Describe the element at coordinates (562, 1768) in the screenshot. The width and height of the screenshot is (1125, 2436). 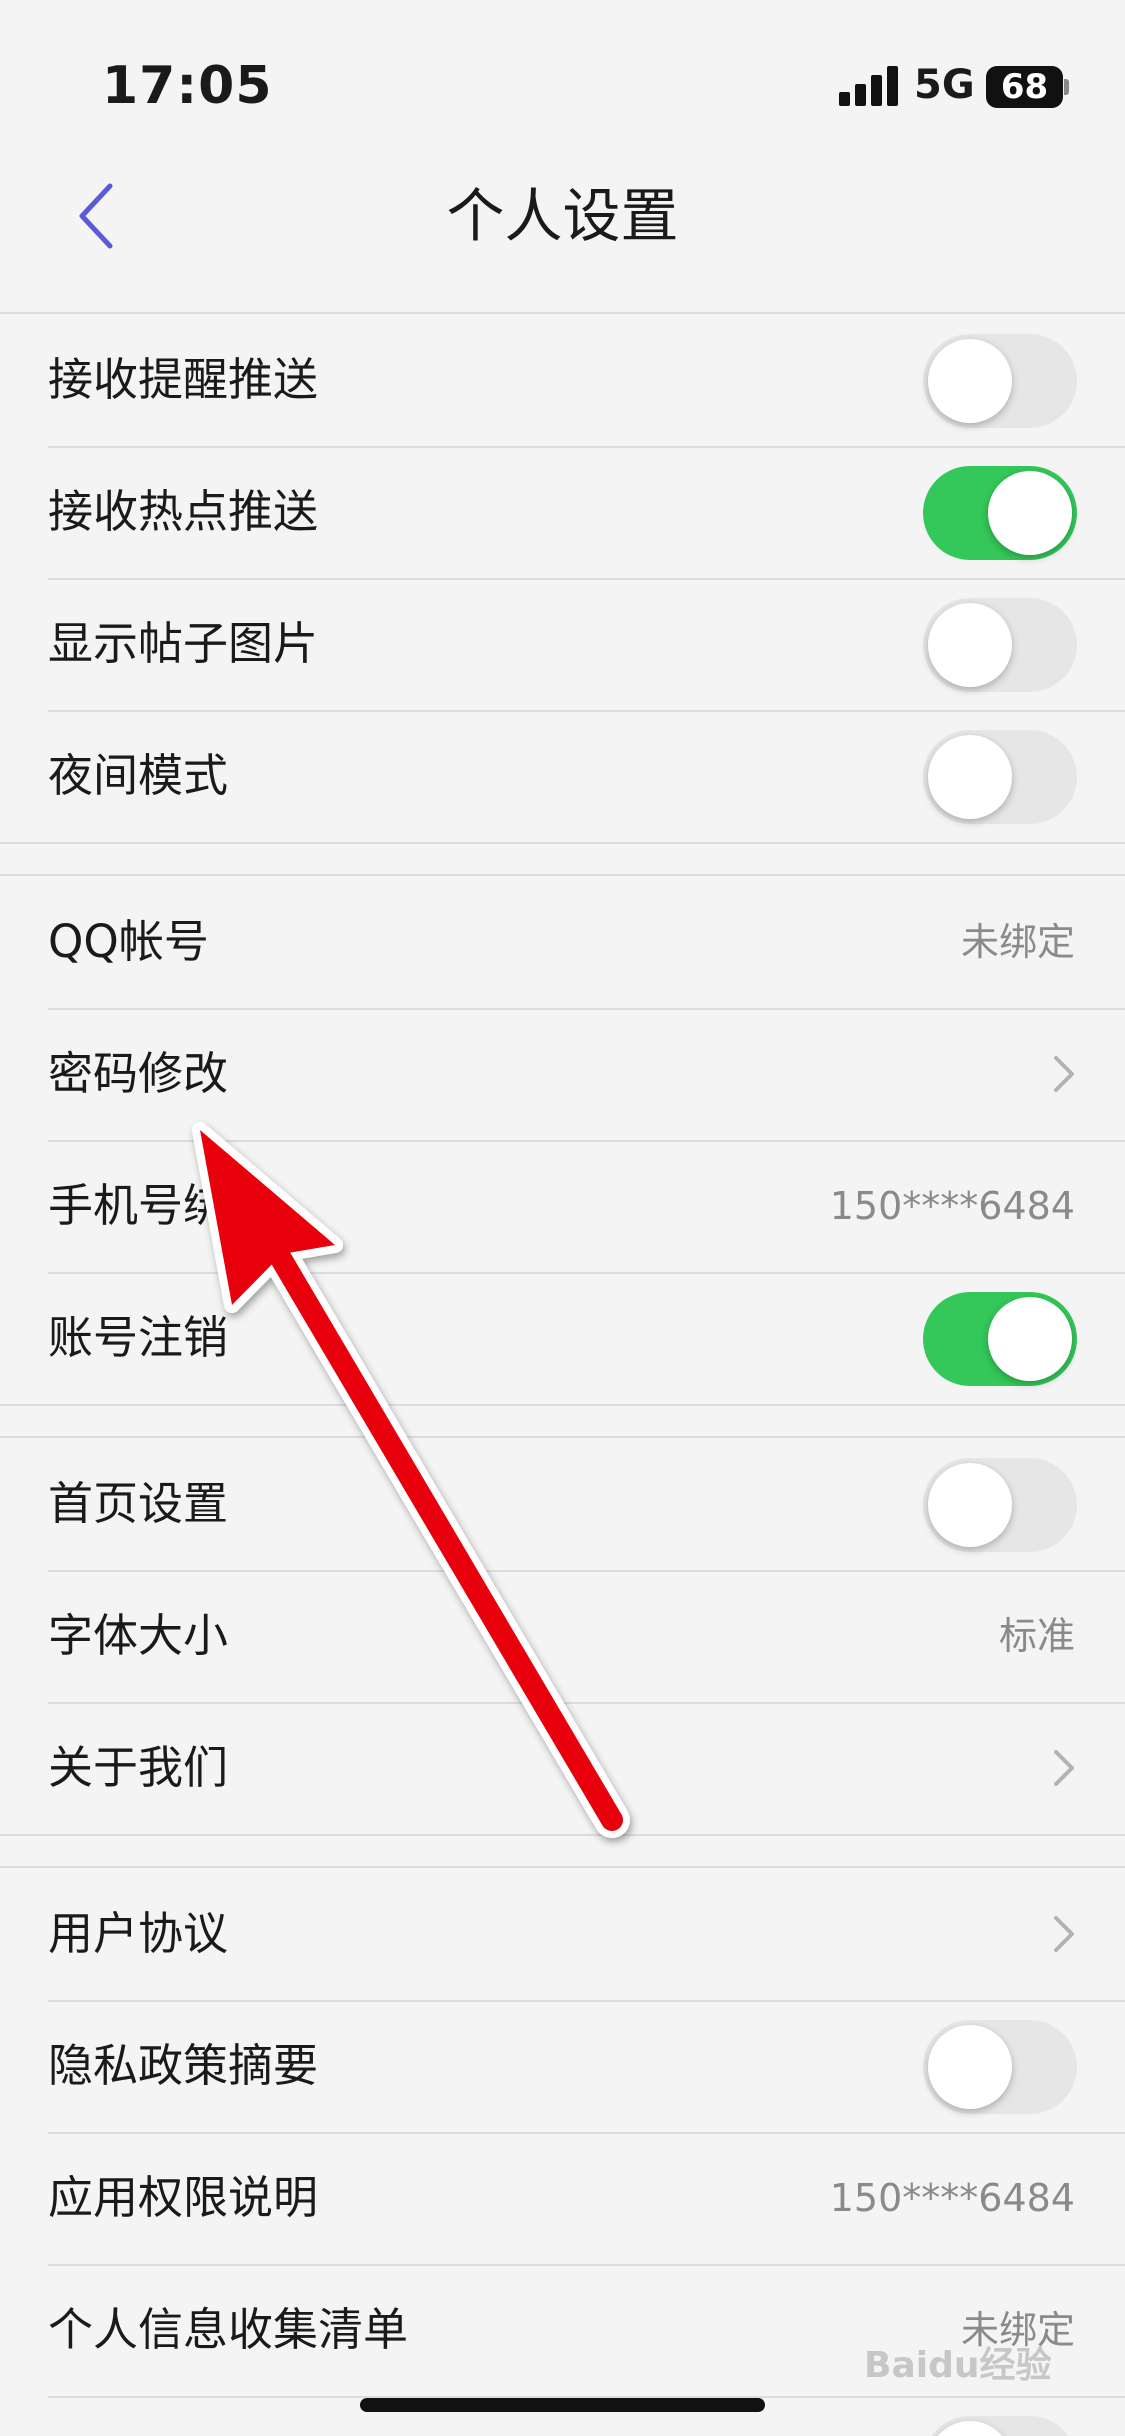
I see `settings-row: 关于我们` at that location.